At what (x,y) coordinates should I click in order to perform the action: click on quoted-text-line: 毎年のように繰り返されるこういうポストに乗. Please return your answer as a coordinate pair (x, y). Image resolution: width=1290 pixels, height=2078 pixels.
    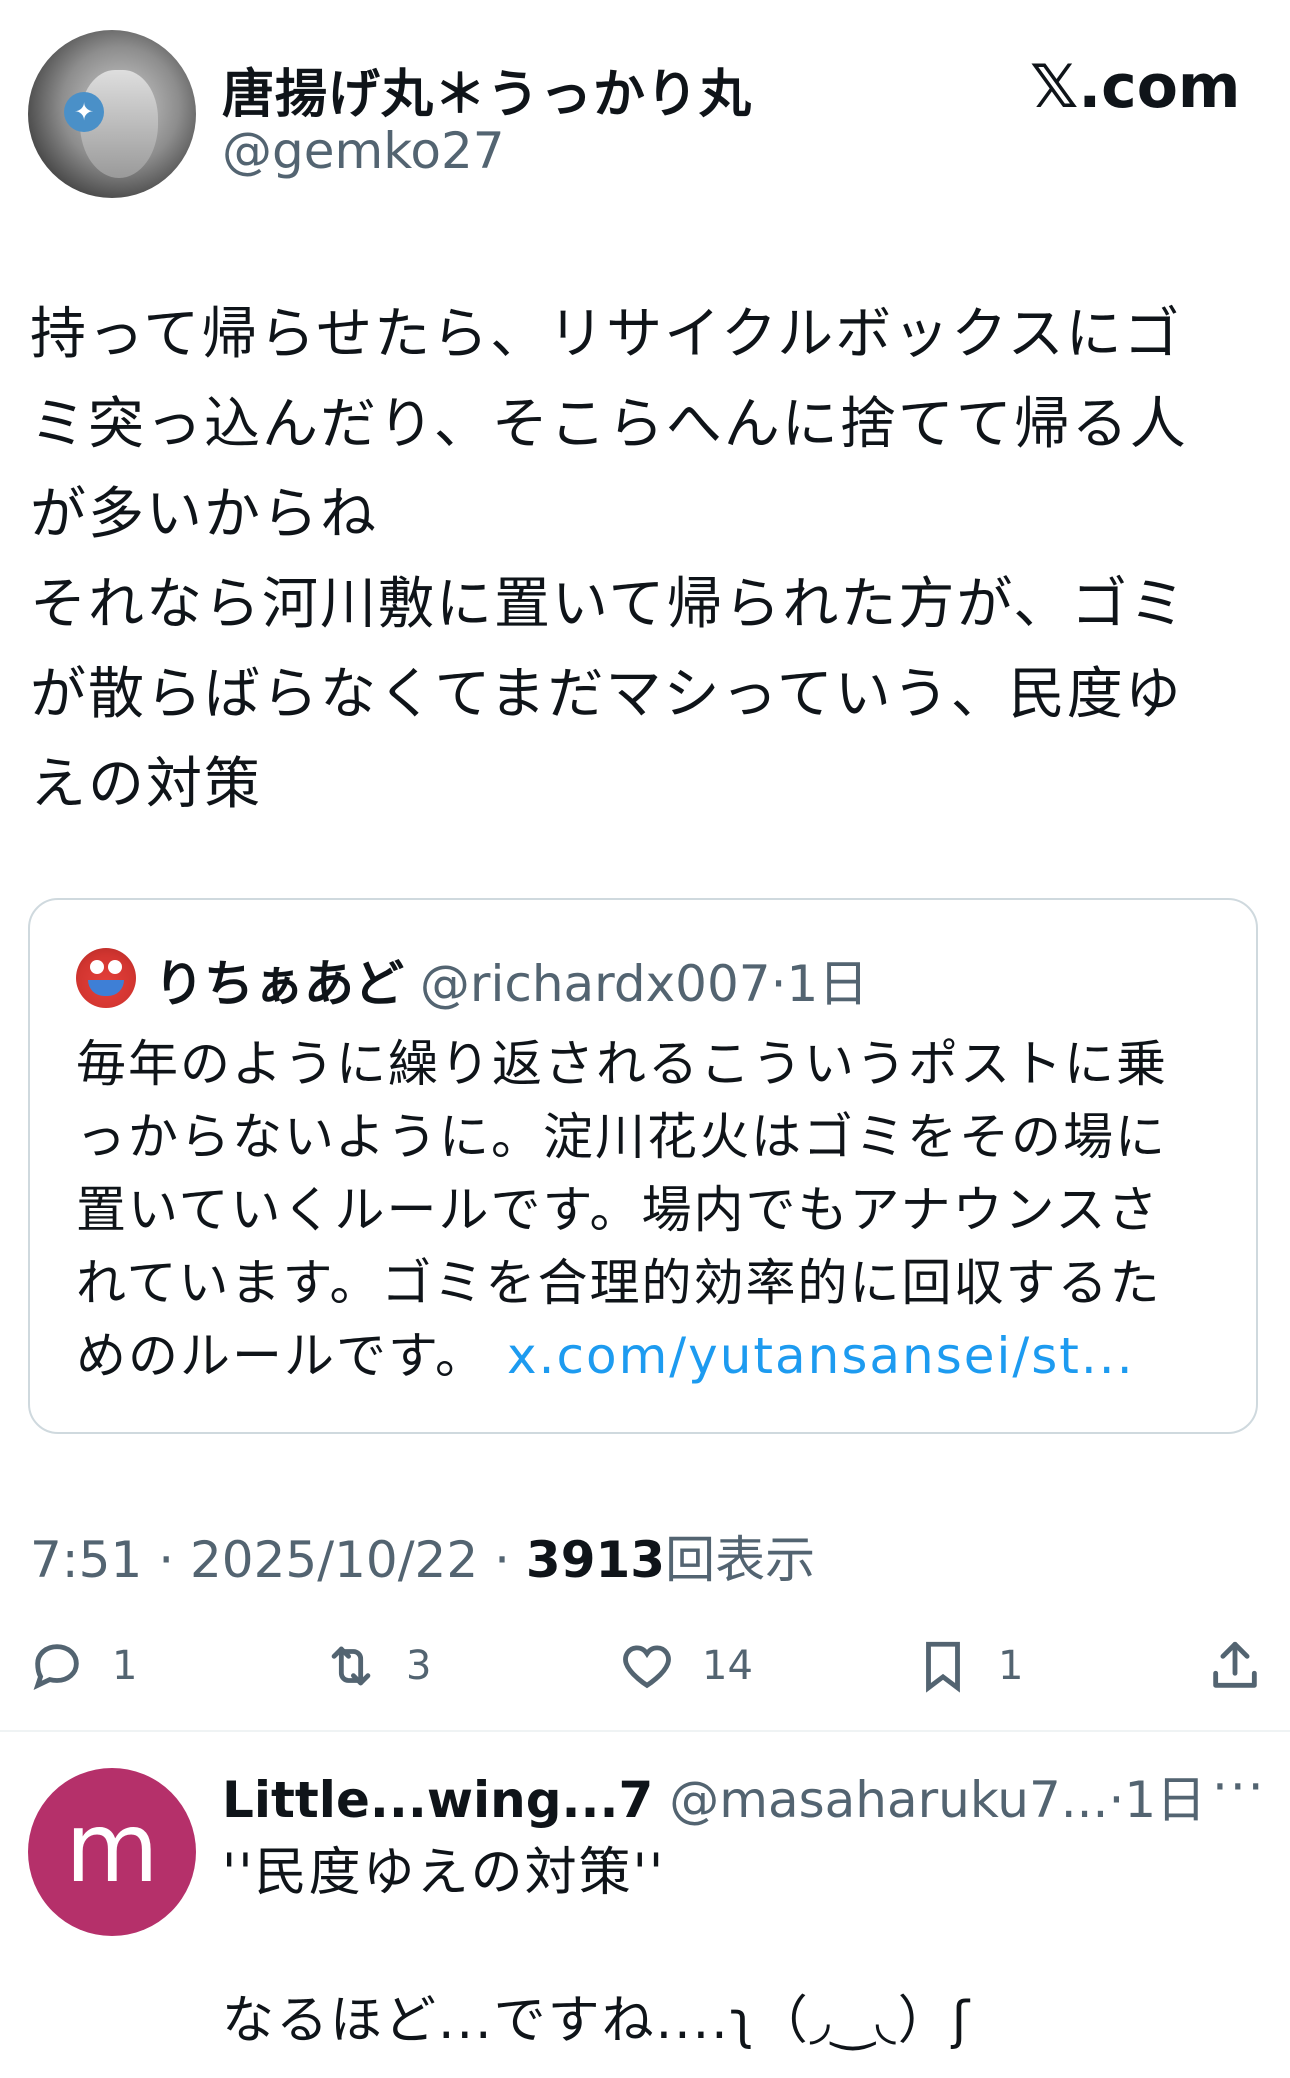
    Looking at the image, I should click on (622, 1064).